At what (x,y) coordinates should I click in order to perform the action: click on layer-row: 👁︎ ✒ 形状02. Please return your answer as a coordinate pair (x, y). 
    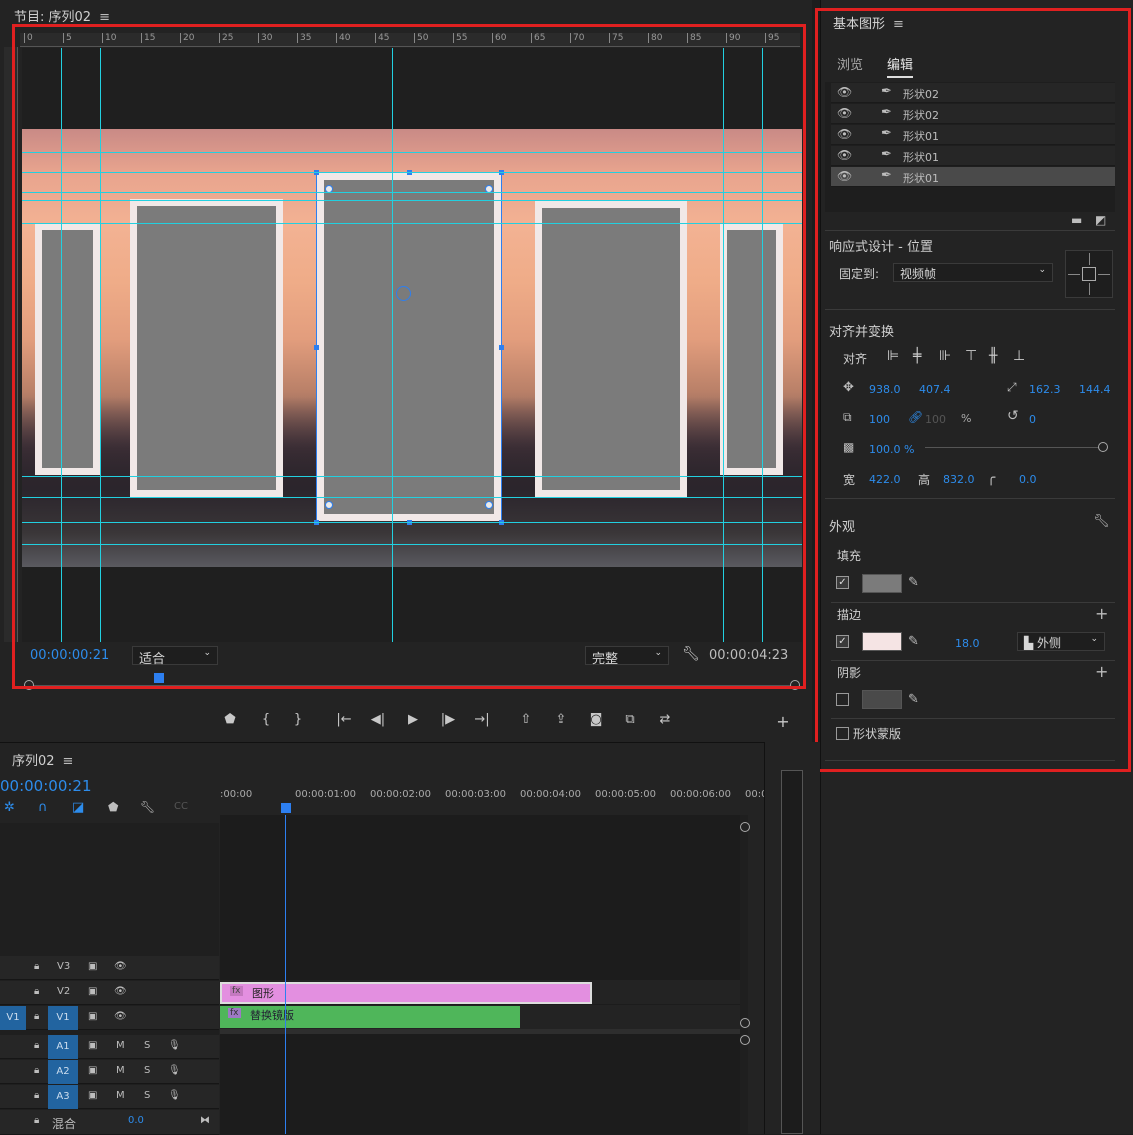
    Looking at the image, I should click on (973, 114).